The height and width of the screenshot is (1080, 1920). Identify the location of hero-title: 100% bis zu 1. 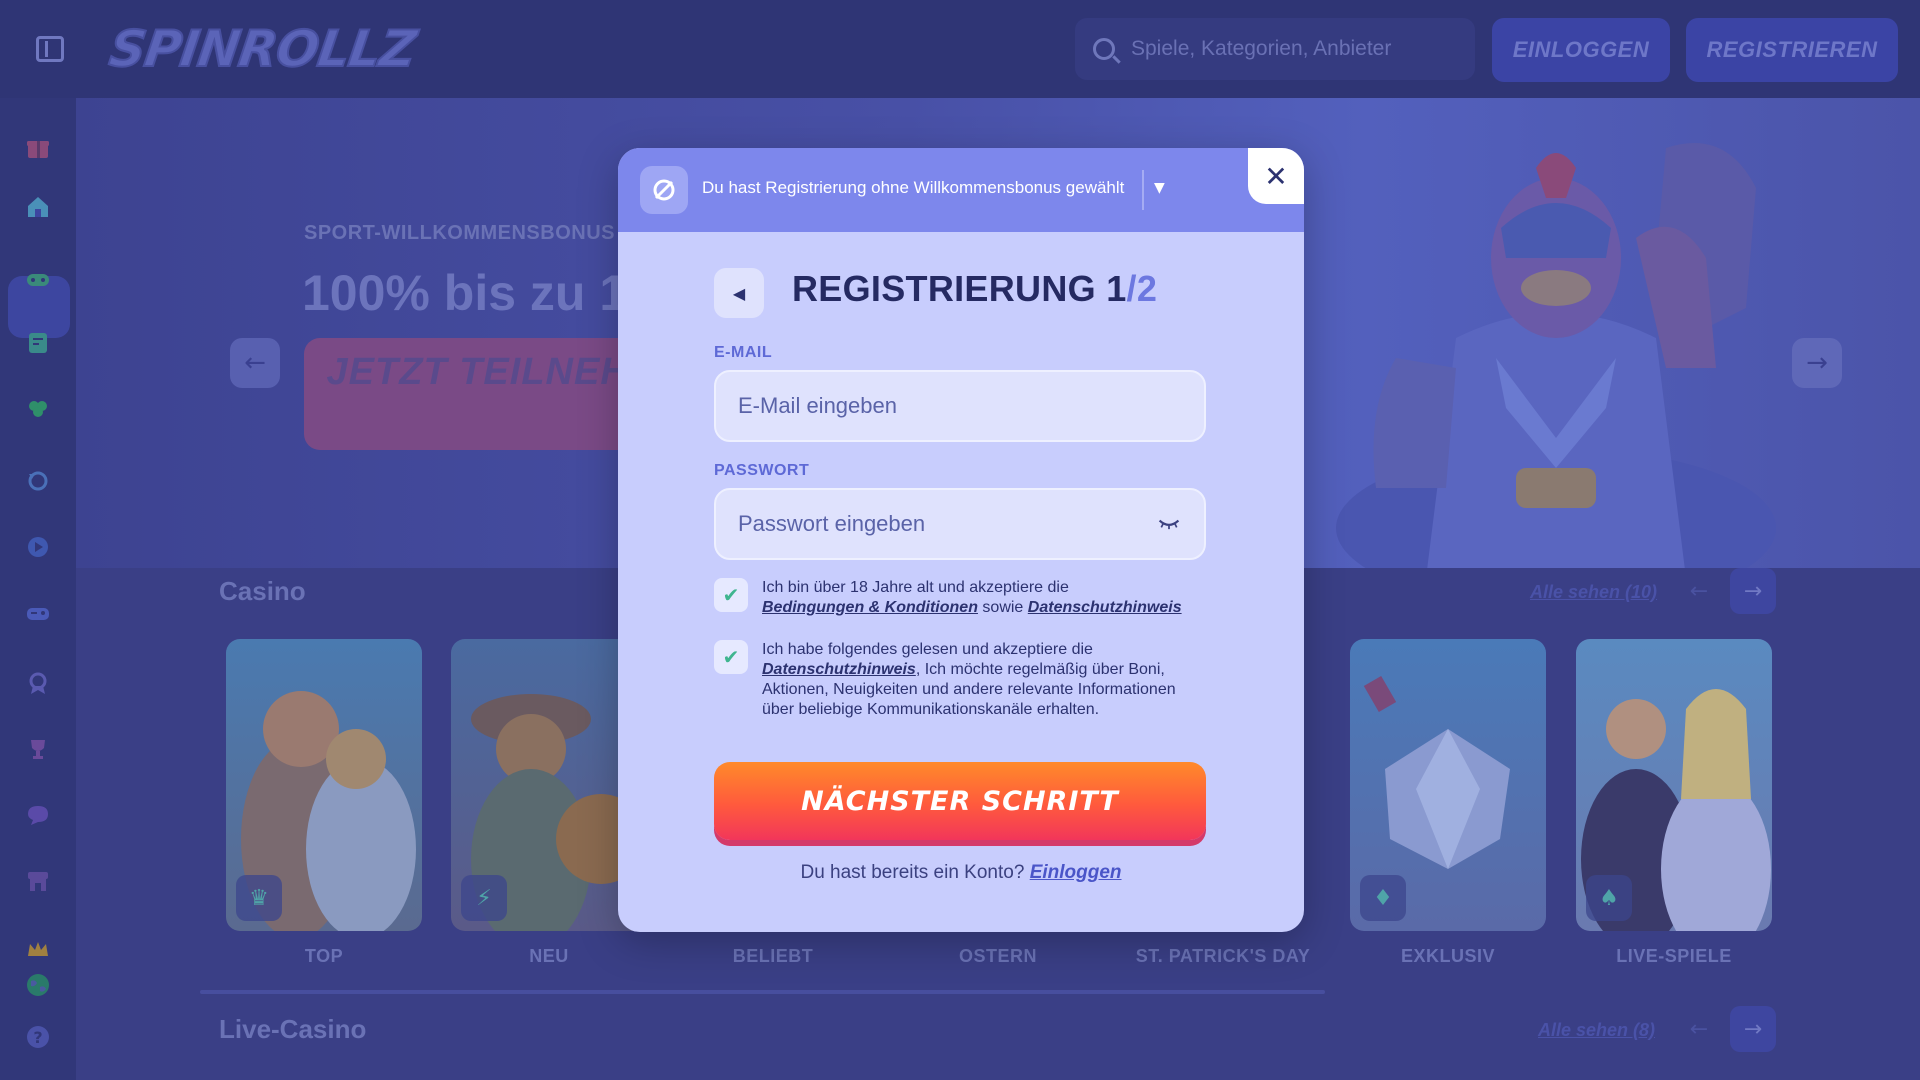
(465, 293).